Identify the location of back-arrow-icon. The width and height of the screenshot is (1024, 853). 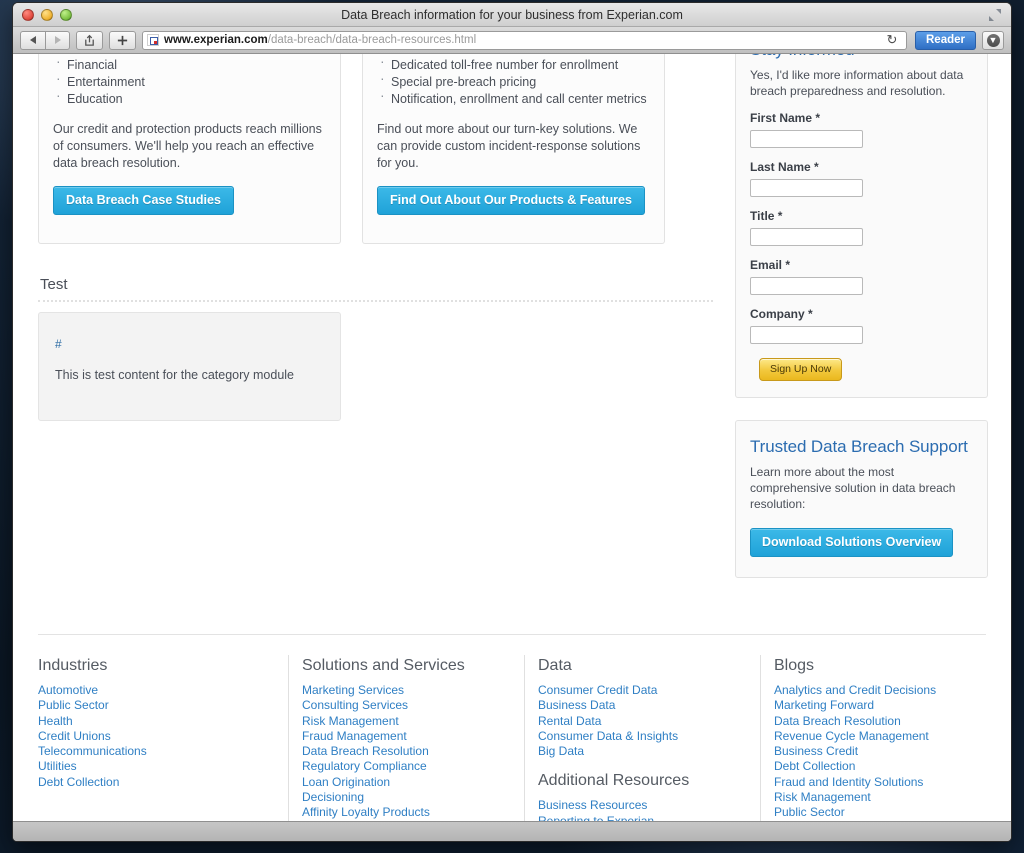
(33, 40).